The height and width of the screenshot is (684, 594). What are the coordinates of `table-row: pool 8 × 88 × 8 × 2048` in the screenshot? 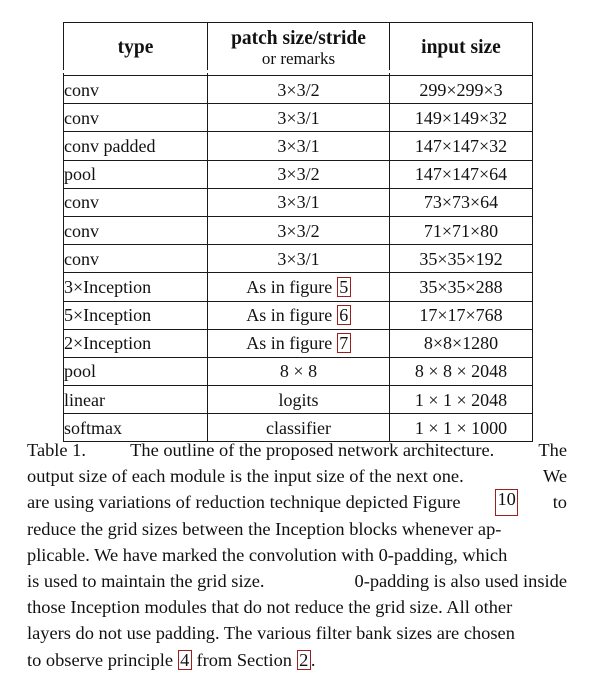 It's located at (298, 372).